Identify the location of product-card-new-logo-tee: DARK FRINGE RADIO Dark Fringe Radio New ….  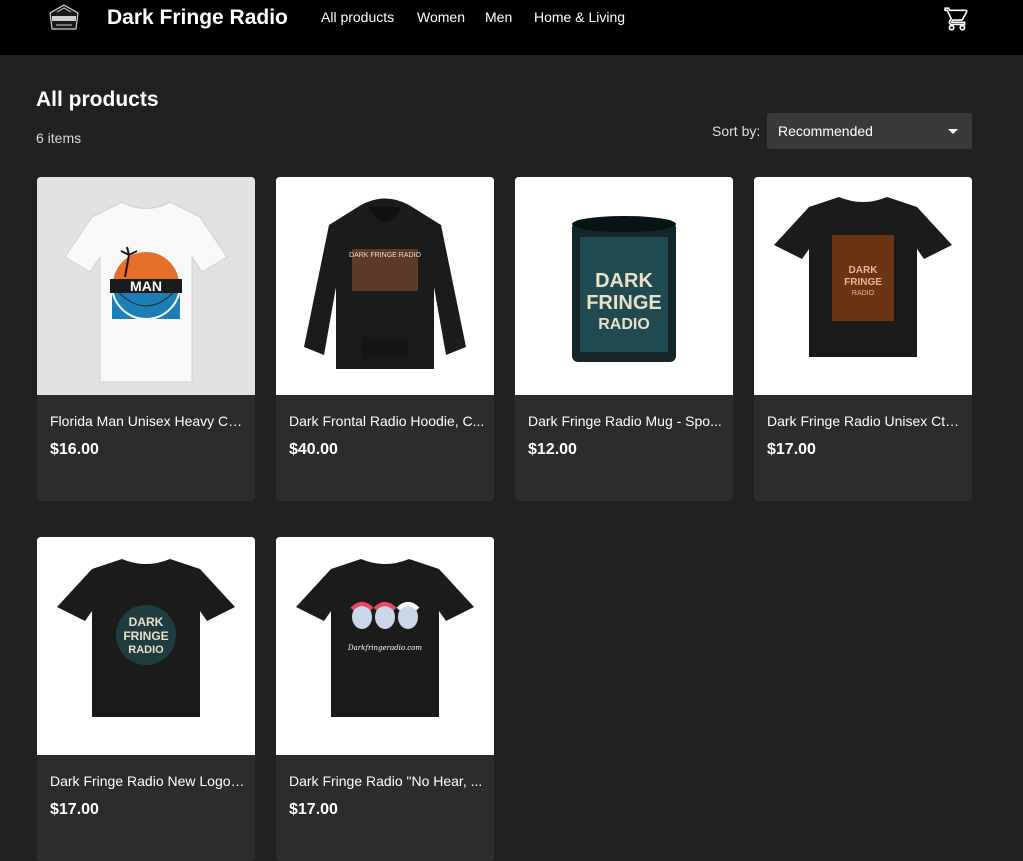
(146, 699).